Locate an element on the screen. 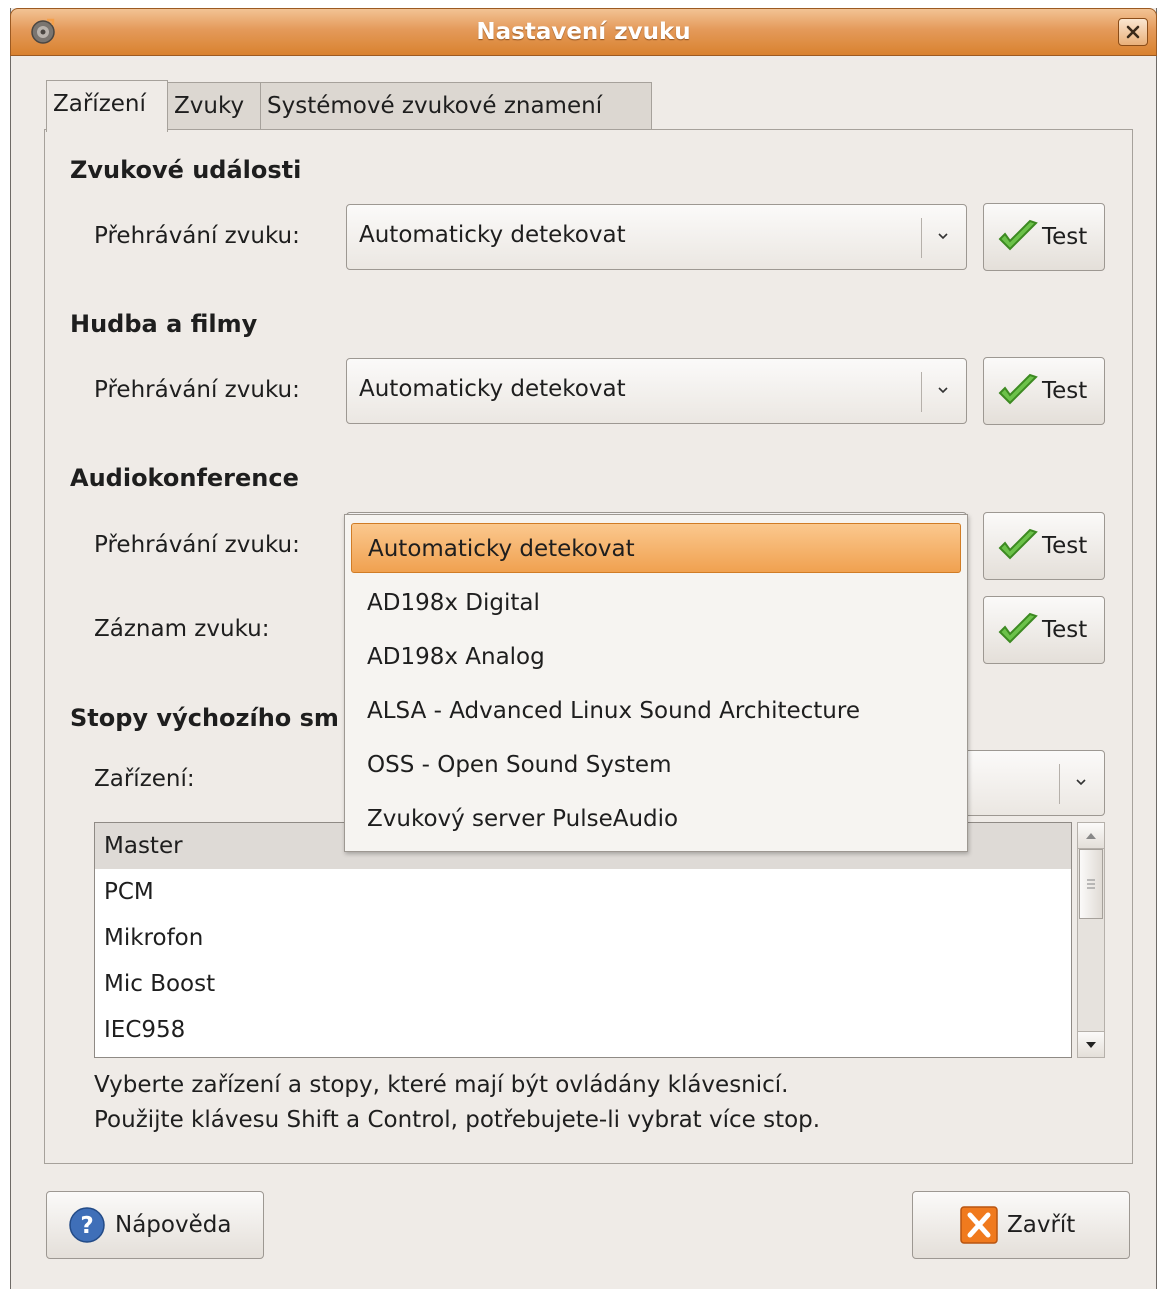 This screenshot has width=1157, height=1289. playback-combo-music: Automaticky detekovat is located at coordinates (656, 391).